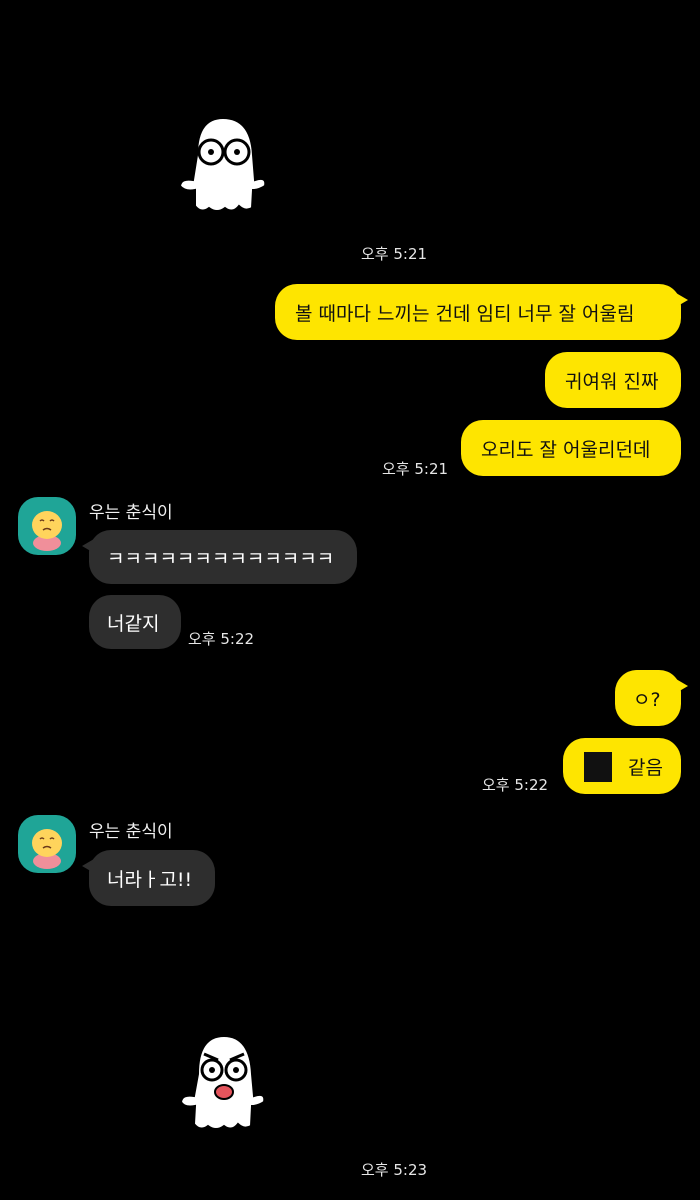 The image size is (700, 1200). I want to click on timestamp: 오후 5:23, so click(394, 1170).